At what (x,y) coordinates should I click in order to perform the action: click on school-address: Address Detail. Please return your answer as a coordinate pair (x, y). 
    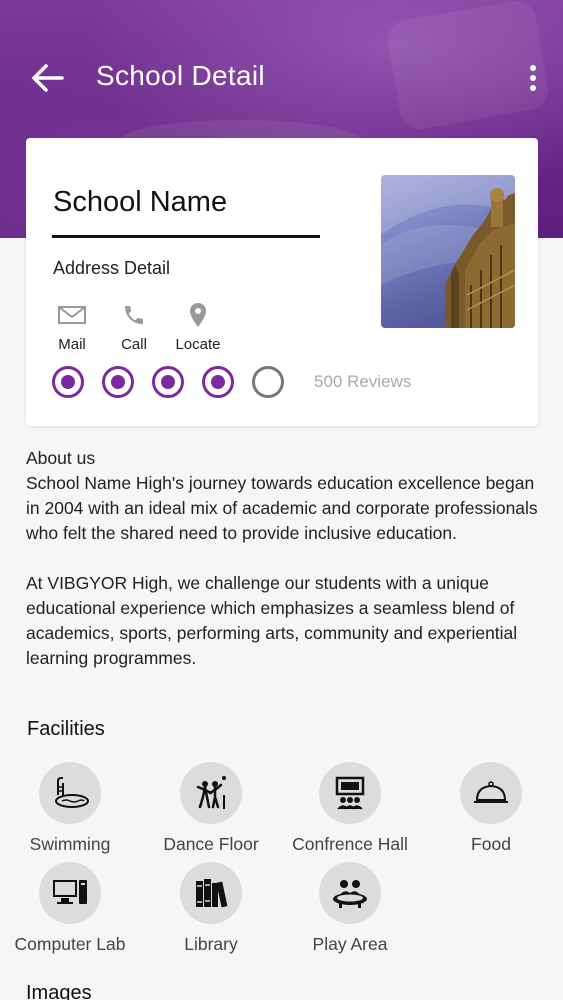
    Looking at the image, I should click on (112, 268).